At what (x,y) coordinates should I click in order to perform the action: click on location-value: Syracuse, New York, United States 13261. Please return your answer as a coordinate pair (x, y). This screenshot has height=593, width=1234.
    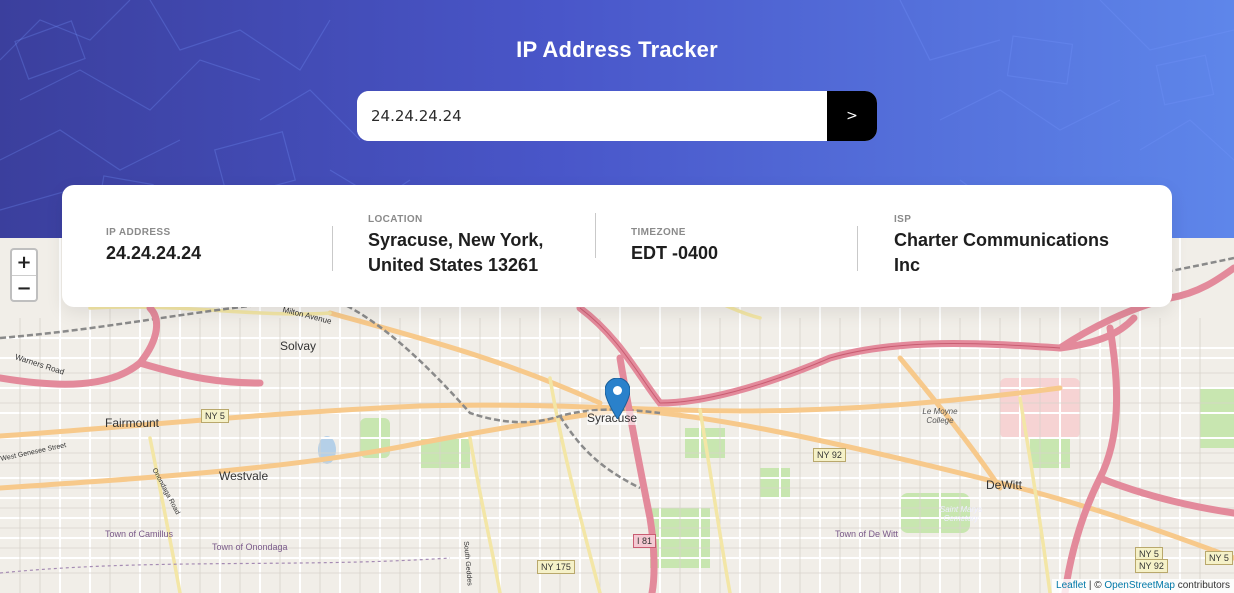
    Looking at the image, I should click on (455, 253).